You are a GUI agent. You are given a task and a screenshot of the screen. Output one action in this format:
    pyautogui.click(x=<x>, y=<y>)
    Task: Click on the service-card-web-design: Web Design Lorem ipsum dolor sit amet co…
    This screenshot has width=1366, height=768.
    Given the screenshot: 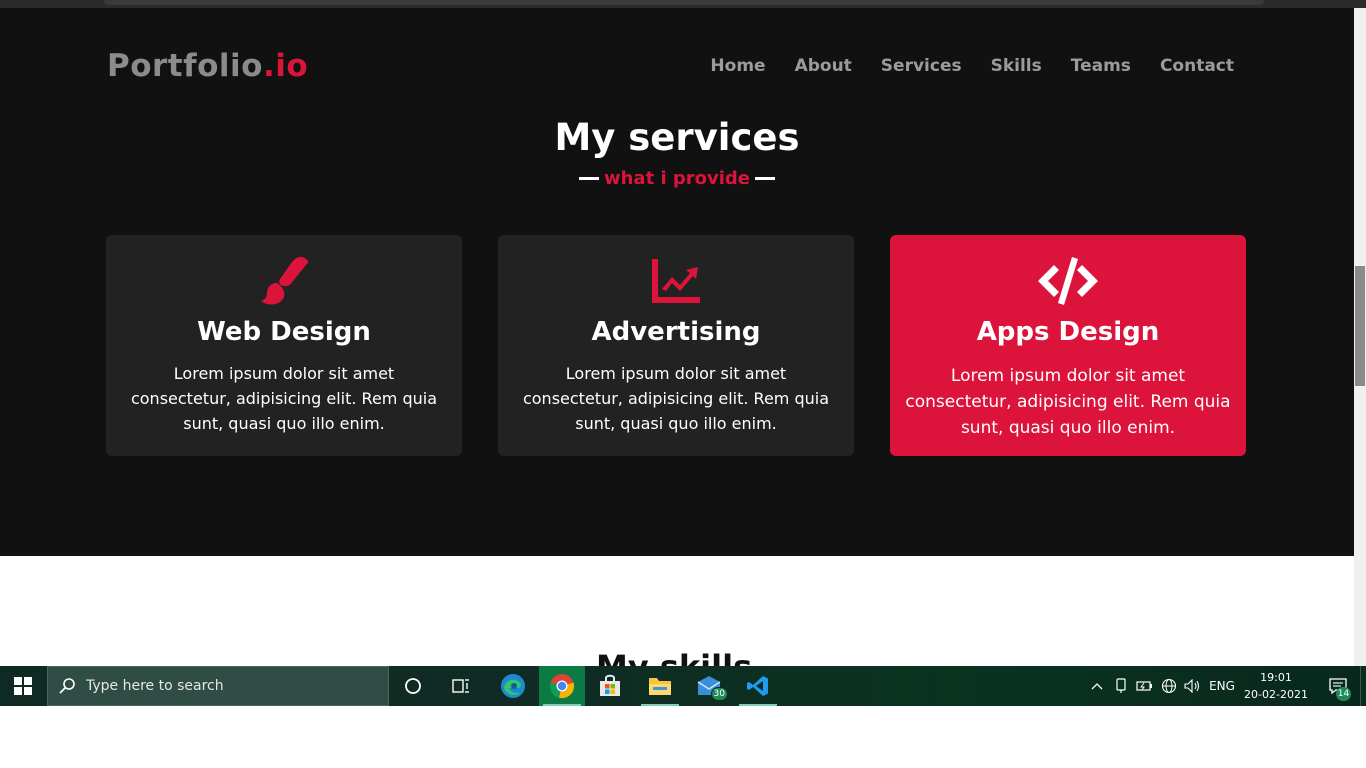 What is the action you would take?
    pyautogui.click(x=284, y=345)
    